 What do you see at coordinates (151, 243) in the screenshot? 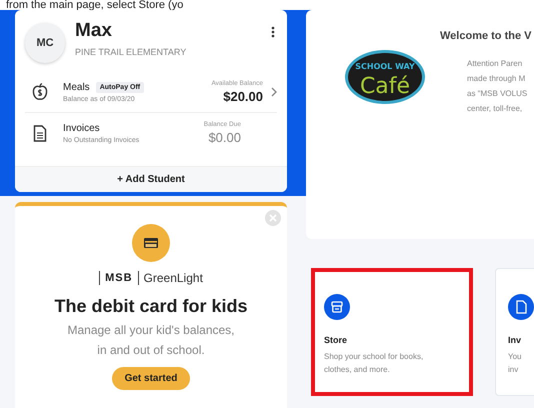
I see `credit-card-icon` at bounding box center [151, 243].